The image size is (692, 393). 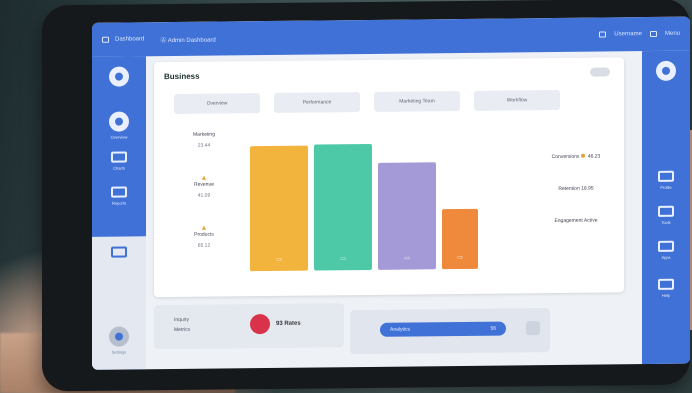 I want to click on tools-icon, so click(x=666, y=211).